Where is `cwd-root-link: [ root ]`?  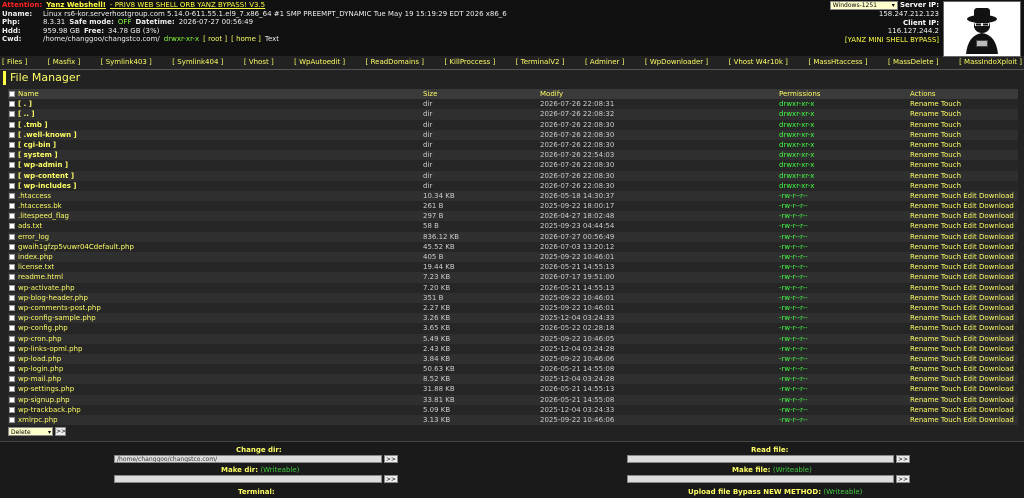 cwd-root-link: [ root ] is located at coordinates (215, 39).